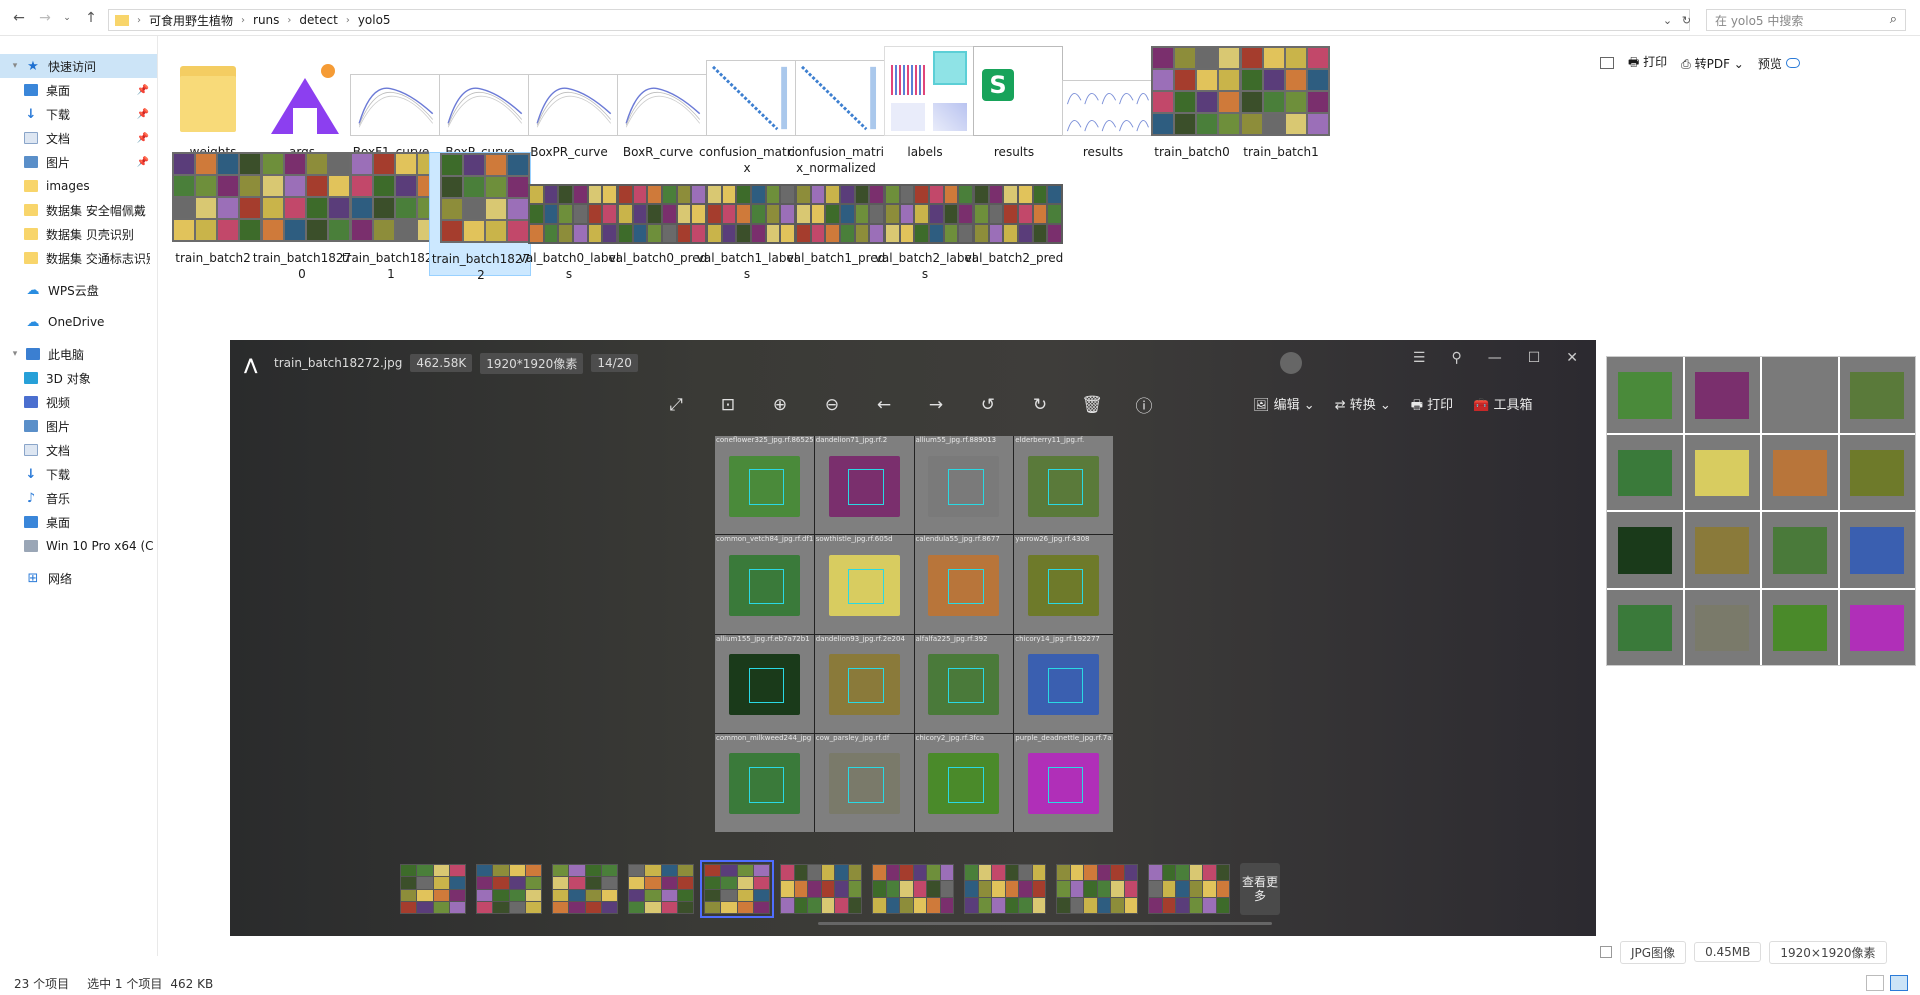  What do you see at coordinates (1291, 363) in the screenshot?
I see `avatar` at bounding box center [1291, 363].